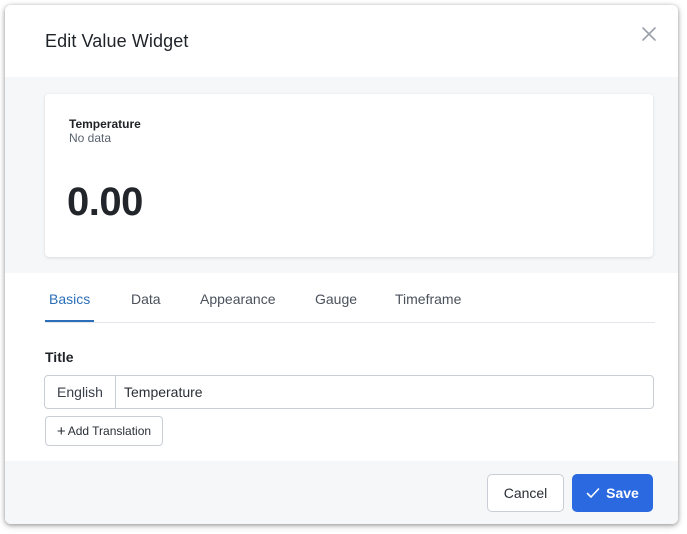  Describe the element at coordinates (109, 431) in the screenshot. I see `add-translation-label: Add Translation` at that location.